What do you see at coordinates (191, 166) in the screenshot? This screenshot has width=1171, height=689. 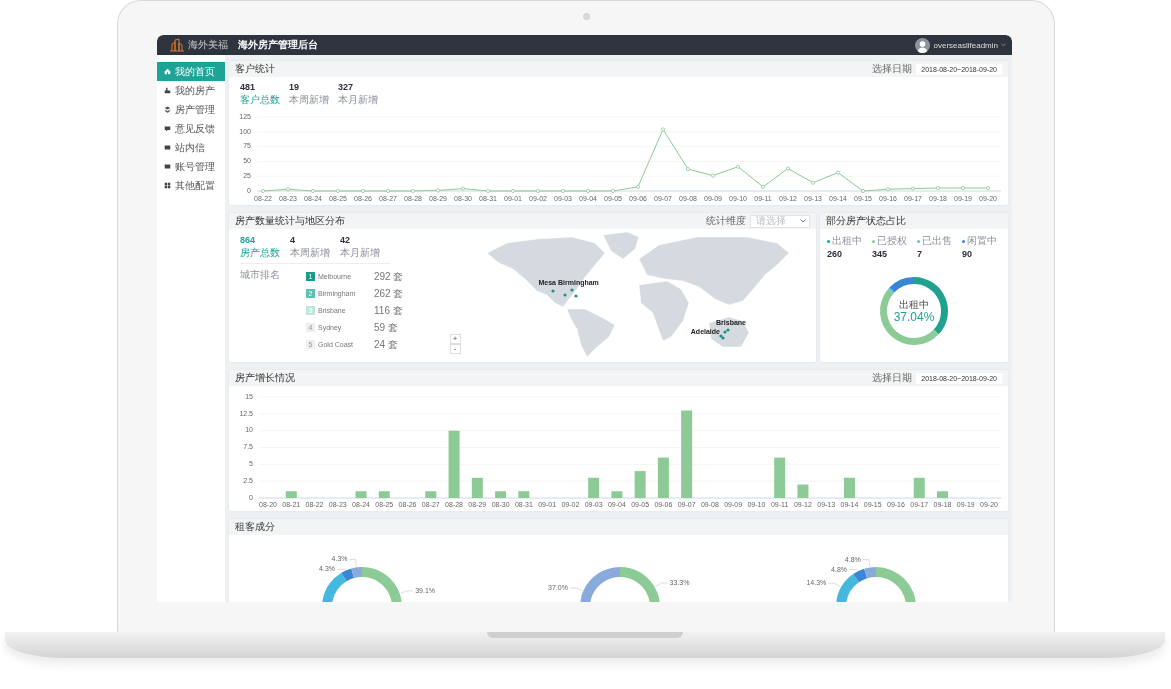 I see `sidebar-item: 账号管理` at bounding box center [191, 166].